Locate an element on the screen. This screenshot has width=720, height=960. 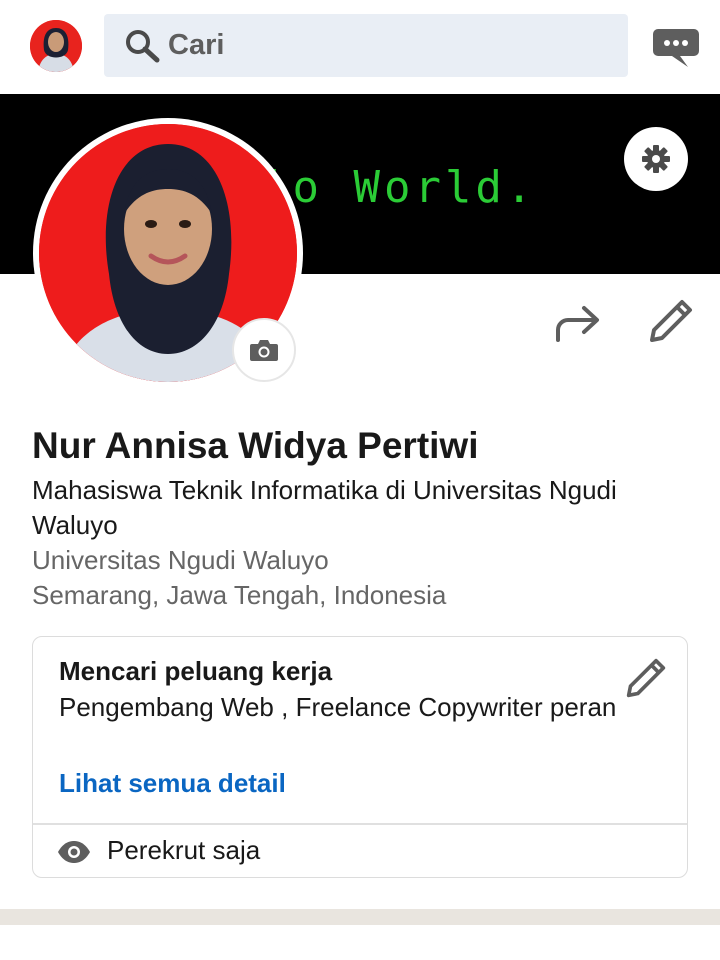
search-bar: Cari is located at coordinates (366, 45).